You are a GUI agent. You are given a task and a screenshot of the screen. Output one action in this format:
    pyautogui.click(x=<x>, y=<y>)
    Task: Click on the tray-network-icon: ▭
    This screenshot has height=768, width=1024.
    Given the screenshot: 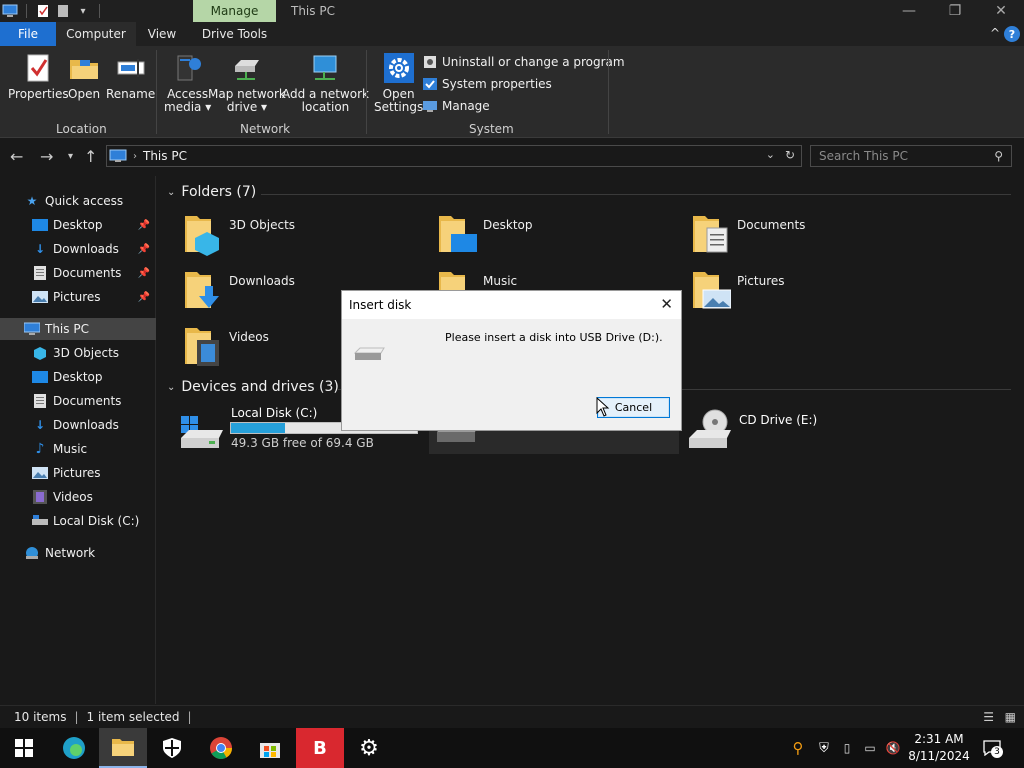 What is the action you would take?
    pyautogui.click(x=870, y=748)
    